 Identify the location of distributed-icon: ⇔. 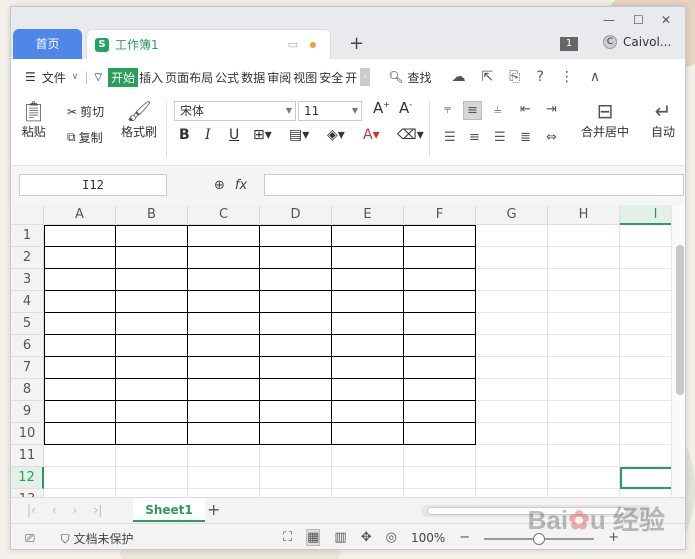
(551, 137).